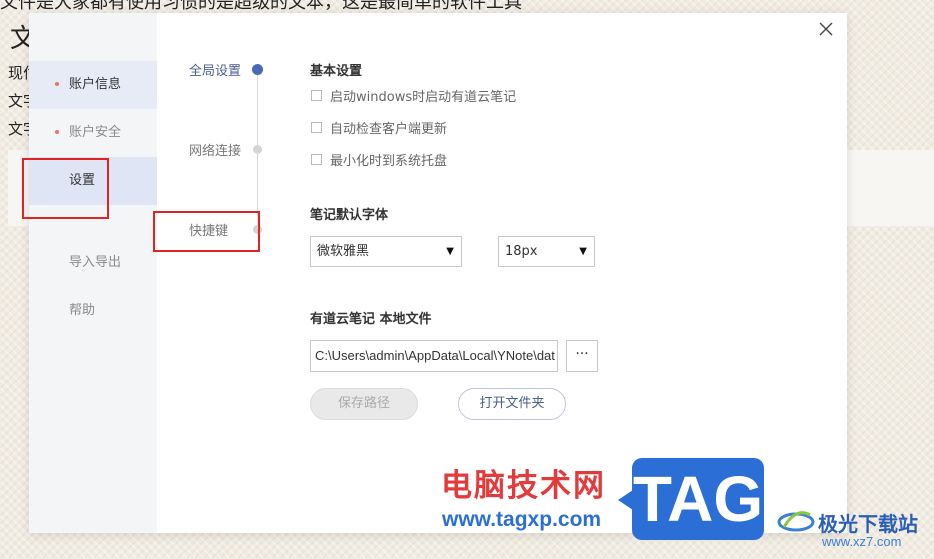  What do you see at coordinates (95, 262) in the screenshot?
I see `sidebar-item-label: 导入导出` at bounding box center [95, 262].